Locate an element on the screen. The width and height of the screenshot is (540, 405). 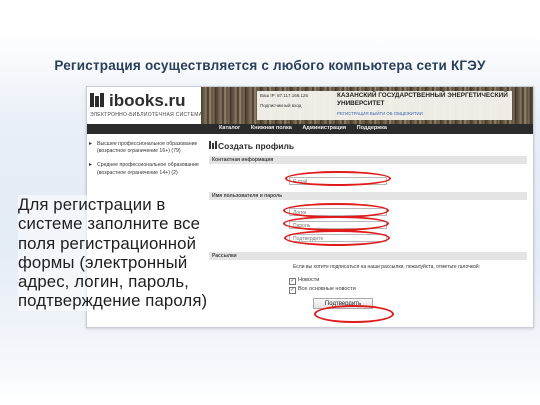
instruction-line: поля регистрационной is located at coordinates (107, 243).